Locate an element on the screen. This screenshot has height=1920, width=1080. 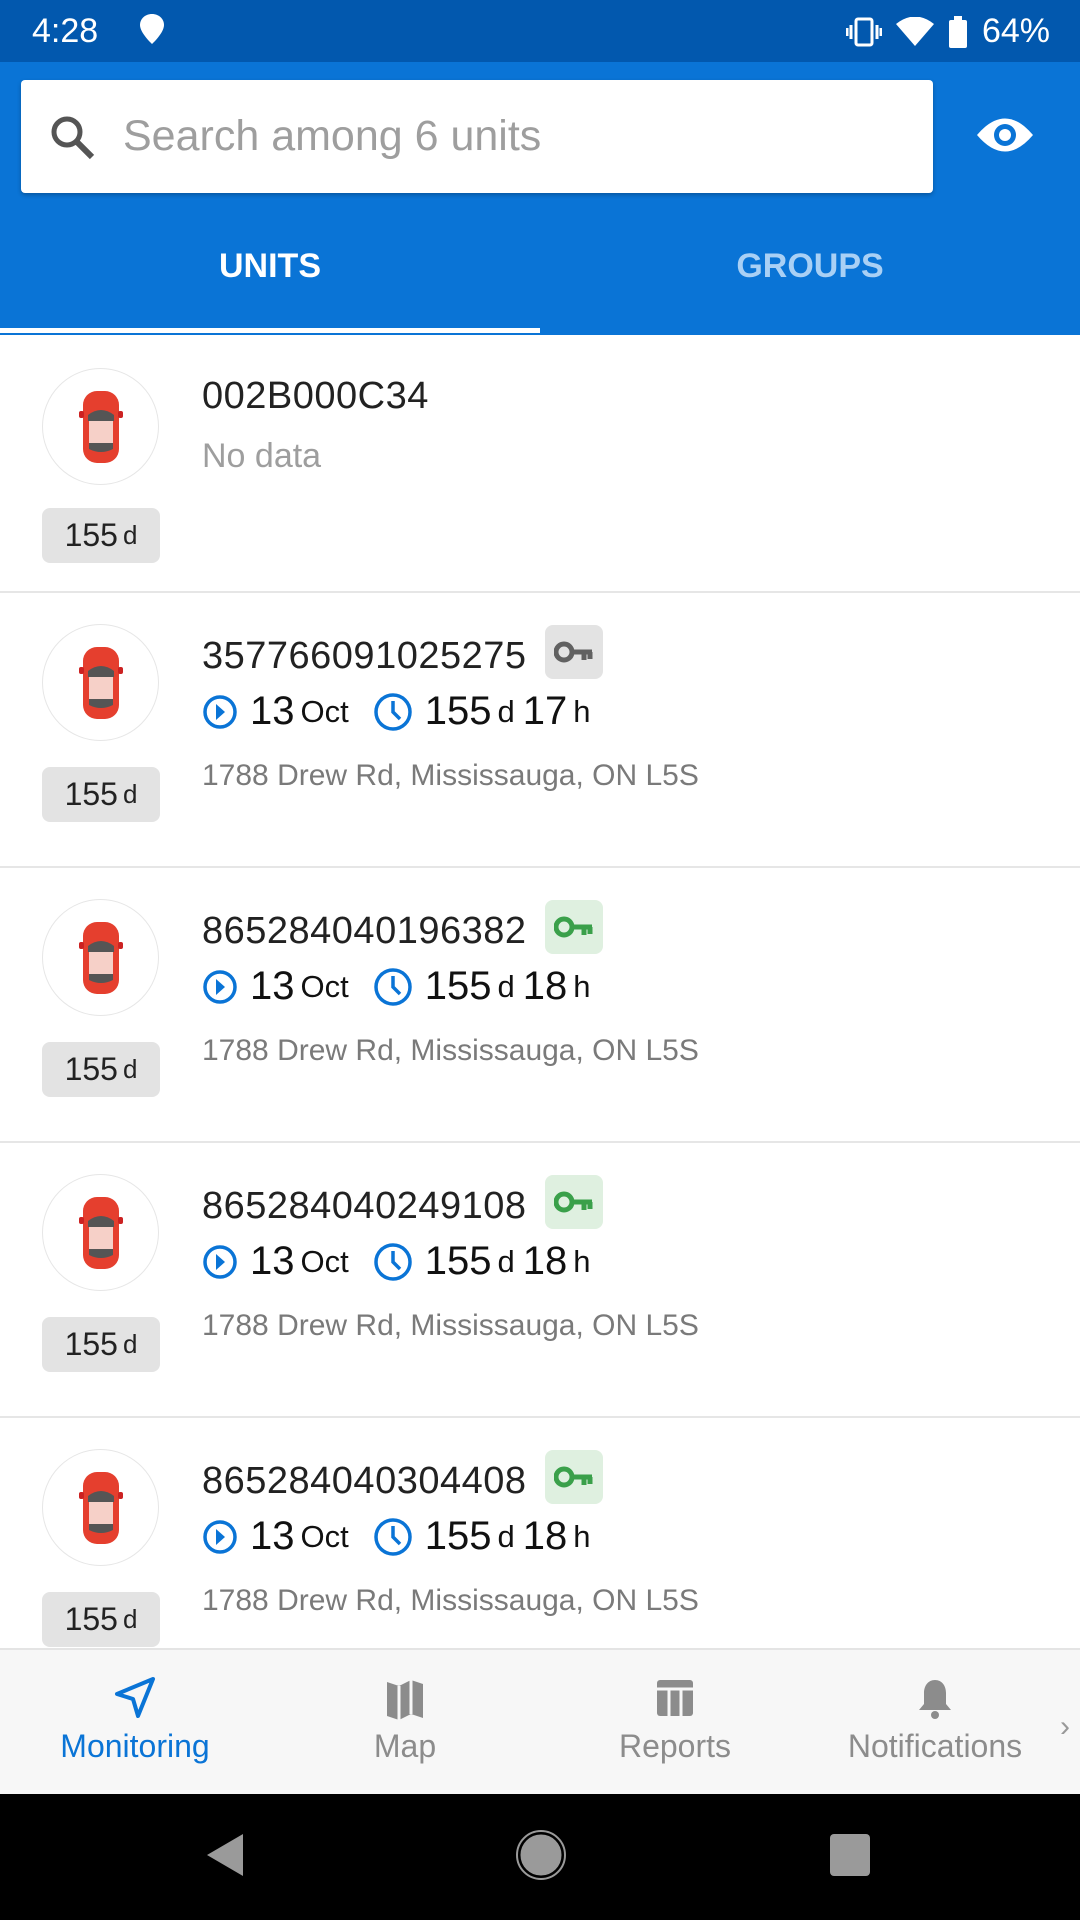
unit-row: 002B000C34 No data 155 d is located at coordinates (540, 464).